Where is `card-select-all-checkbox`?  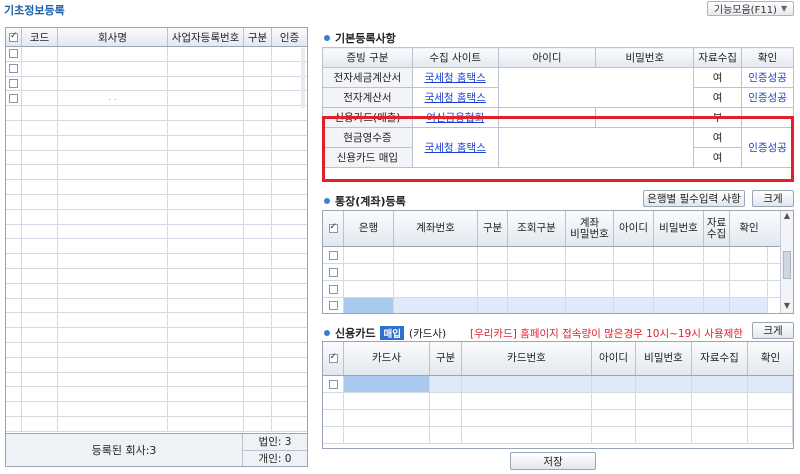
card-select-all-checkbox is located at coordinates (333, 358).